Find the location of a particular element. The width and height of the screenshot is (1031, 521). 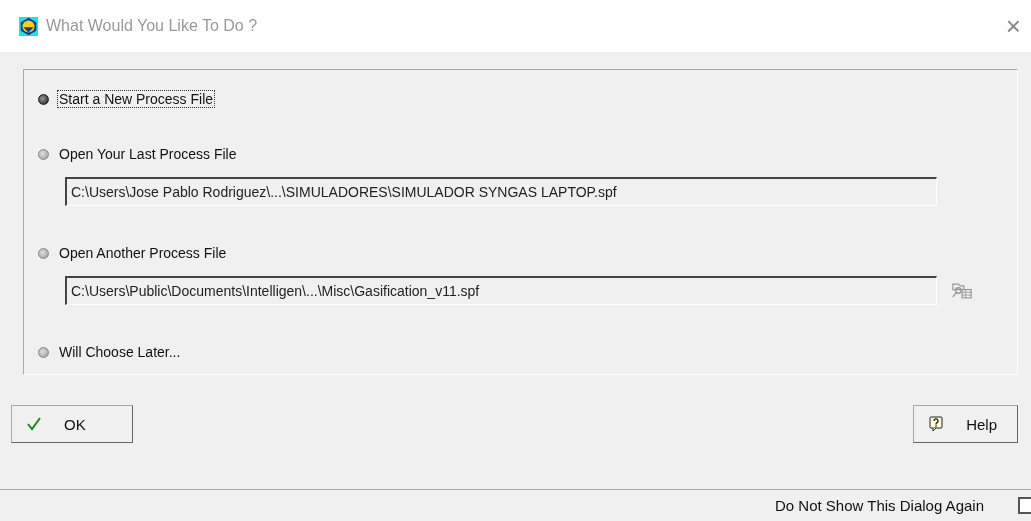

option-label: Open Your Last Process File is located at coordinates (148, 154).